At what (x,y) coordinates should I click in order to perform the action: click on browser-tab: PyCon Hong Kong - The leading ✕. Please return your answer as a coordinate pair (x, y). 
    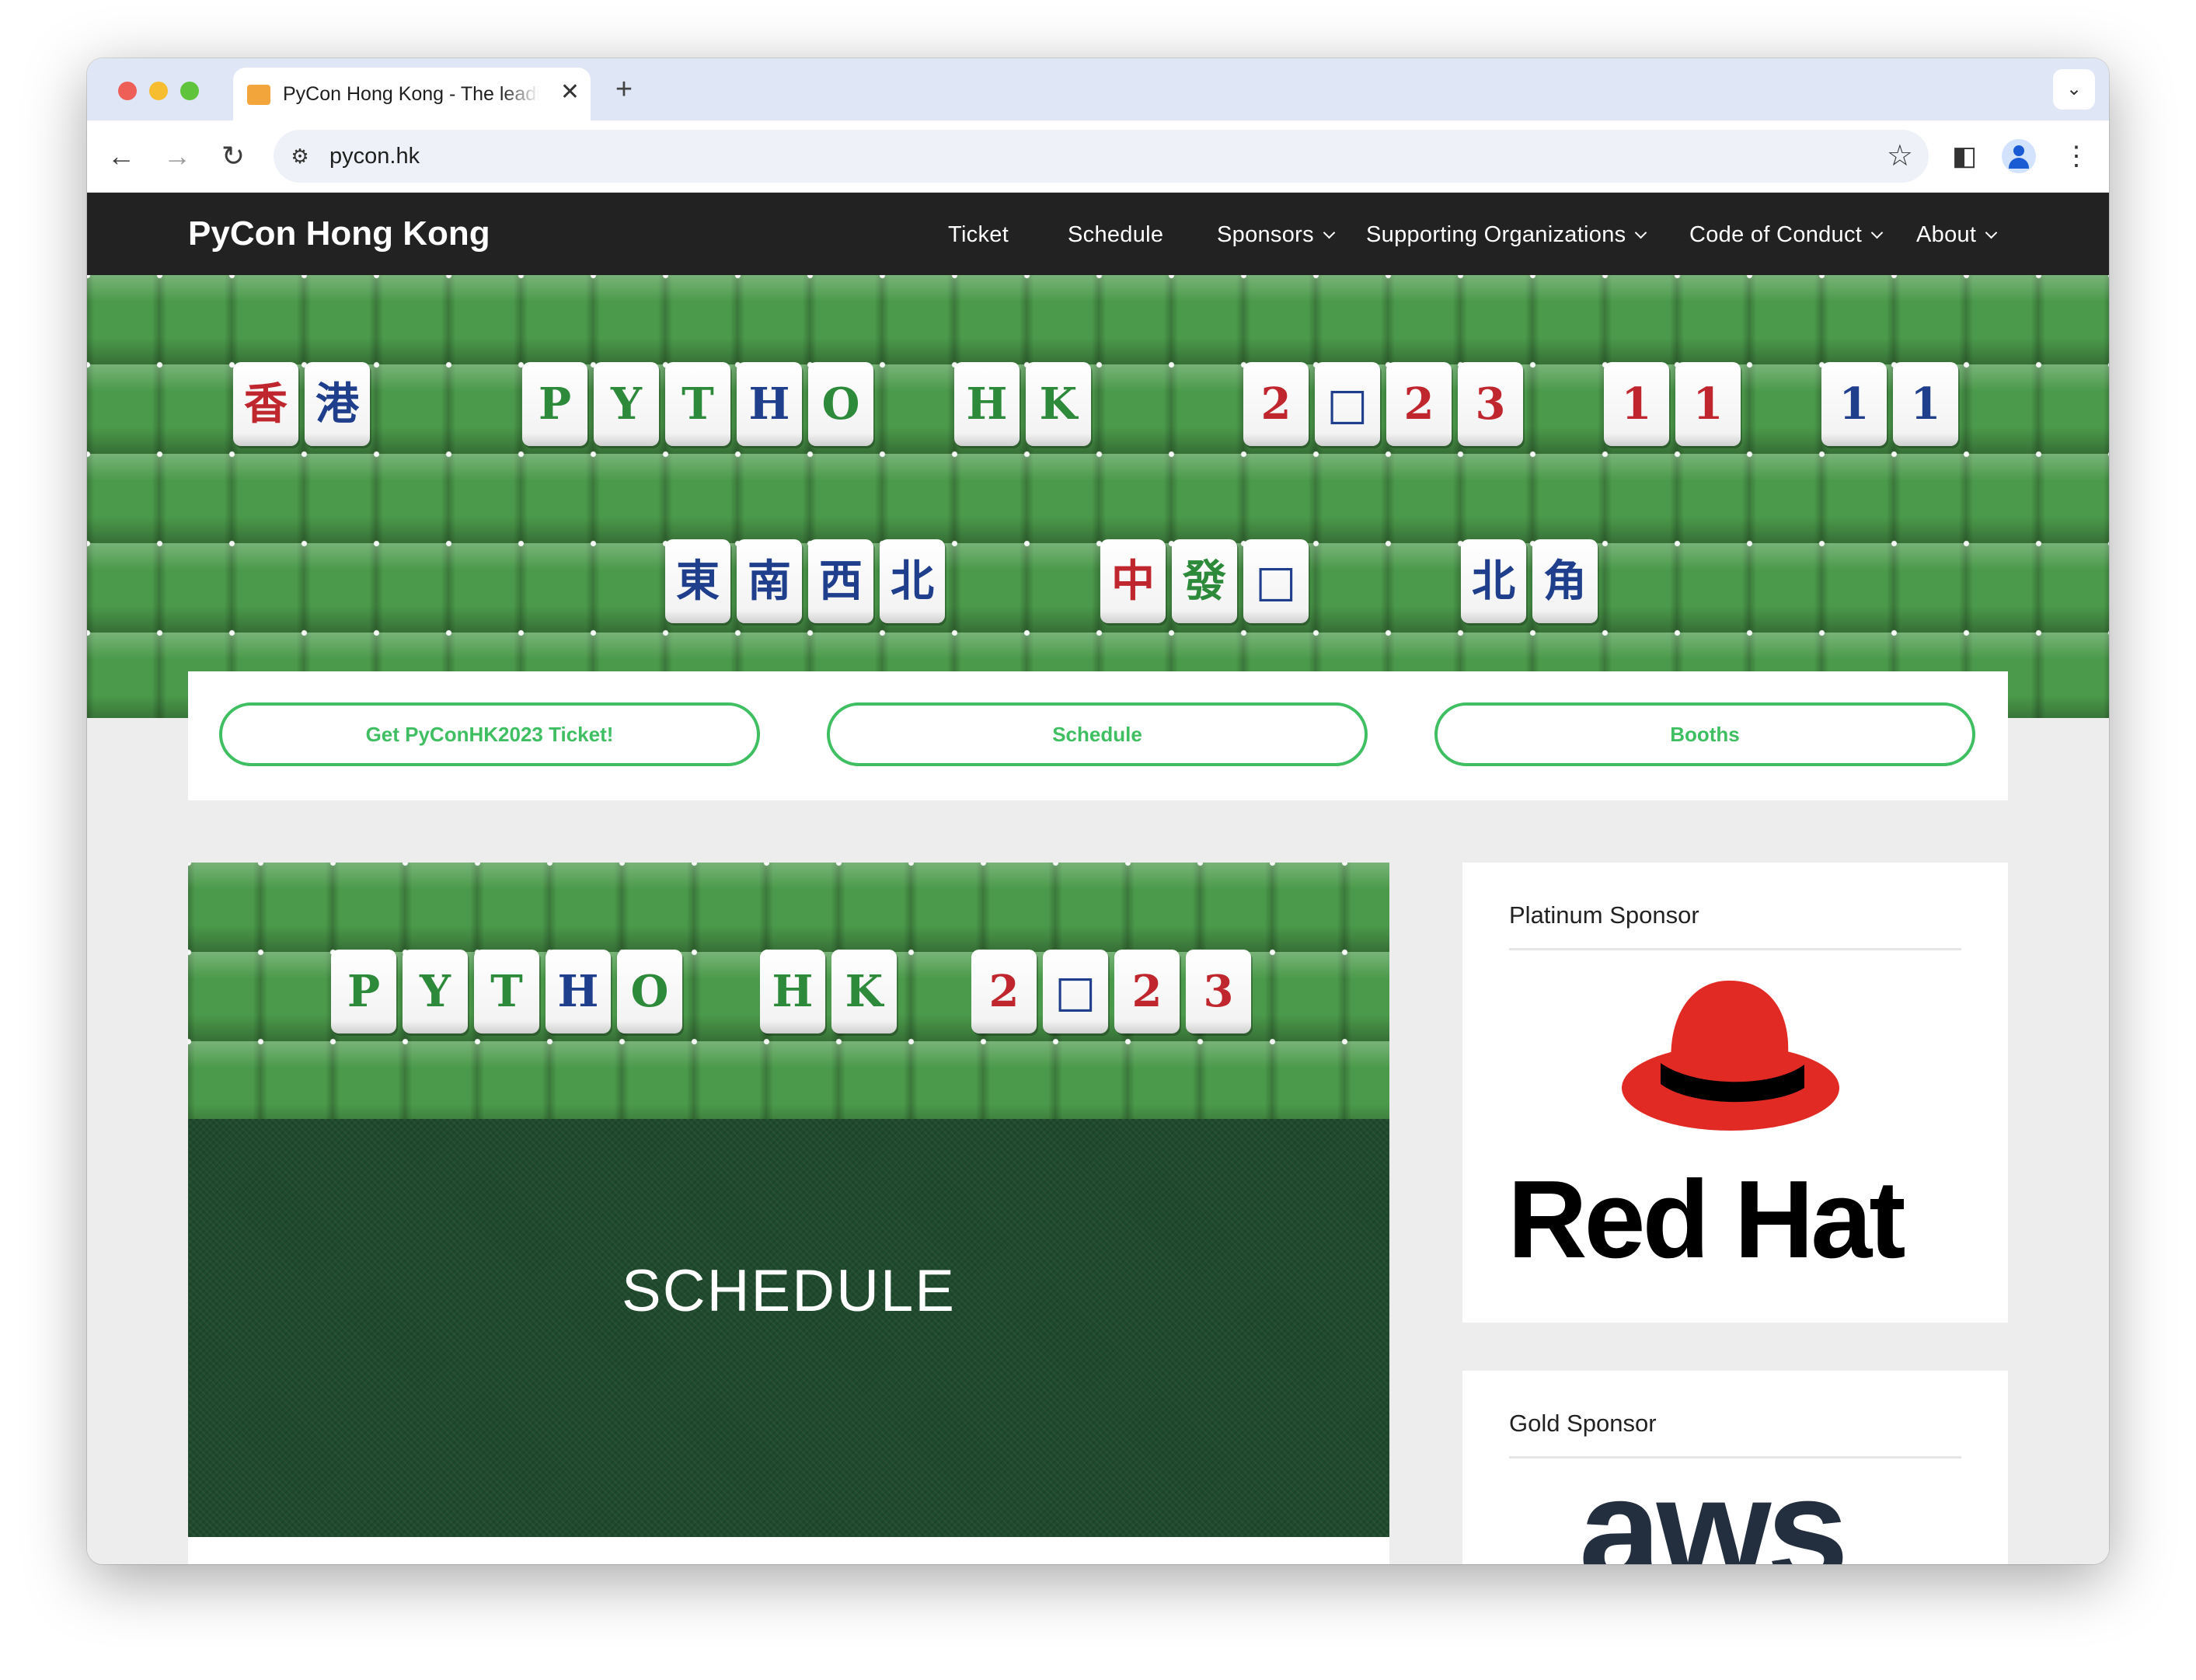
    Looking at the image, I should click on (412, 94).